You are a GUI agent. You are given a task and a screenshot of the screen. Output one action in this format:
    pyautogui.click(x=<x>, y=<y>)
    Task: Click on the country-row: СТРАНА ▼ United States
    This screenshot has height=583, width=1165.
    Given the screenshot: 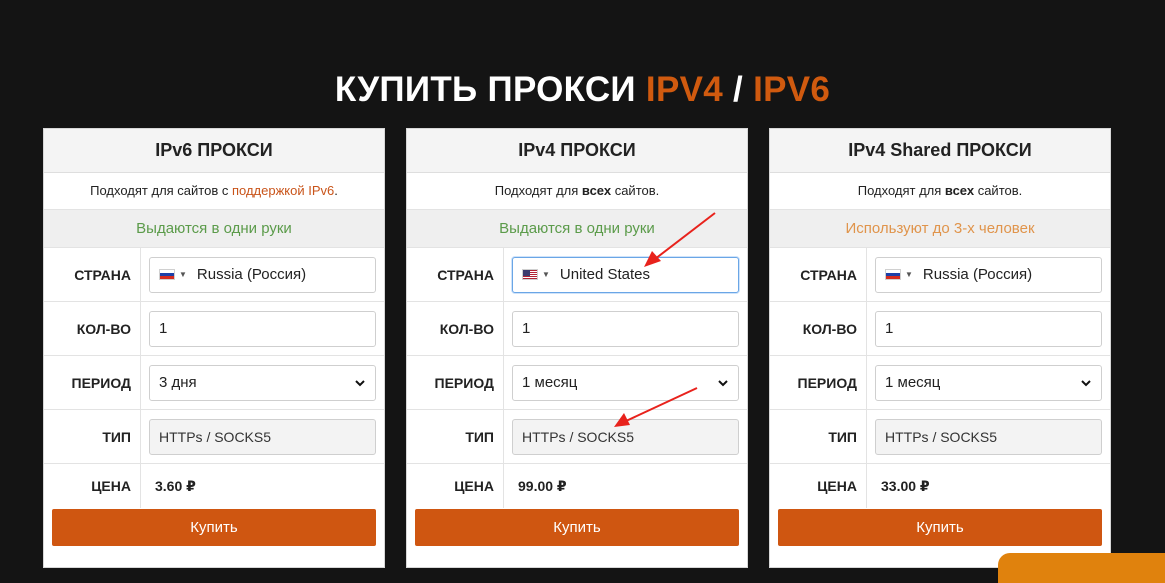 What is the action you would take?
    pyautogui.click(x=577, y=275)
    